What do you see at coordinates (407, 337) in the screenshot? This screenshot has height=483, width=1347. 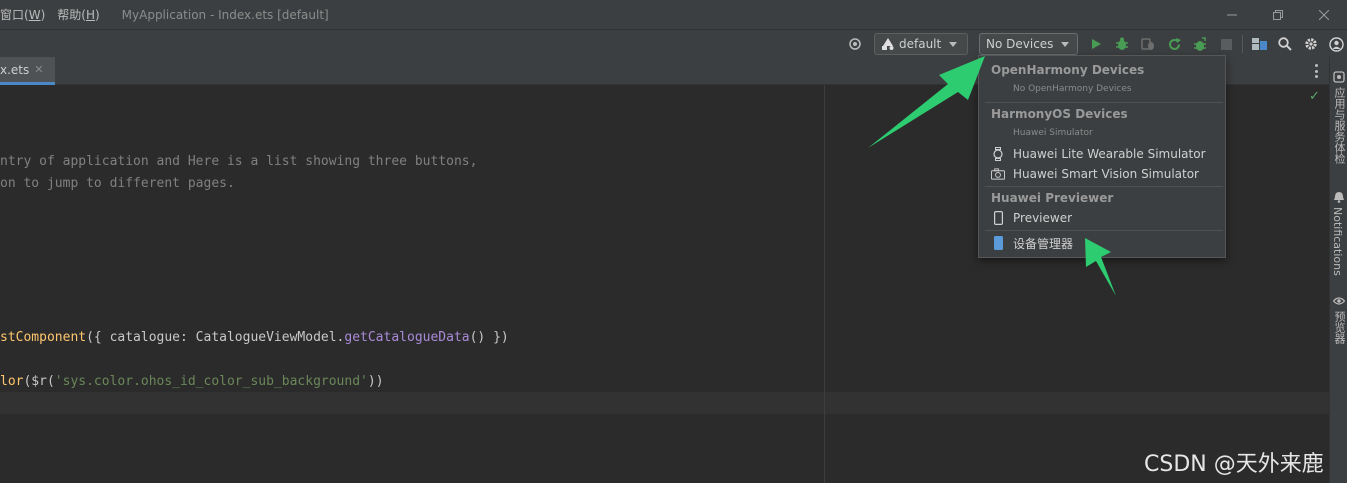 I see `code-token: getCatalogueData` at bounding box center [407, 337].